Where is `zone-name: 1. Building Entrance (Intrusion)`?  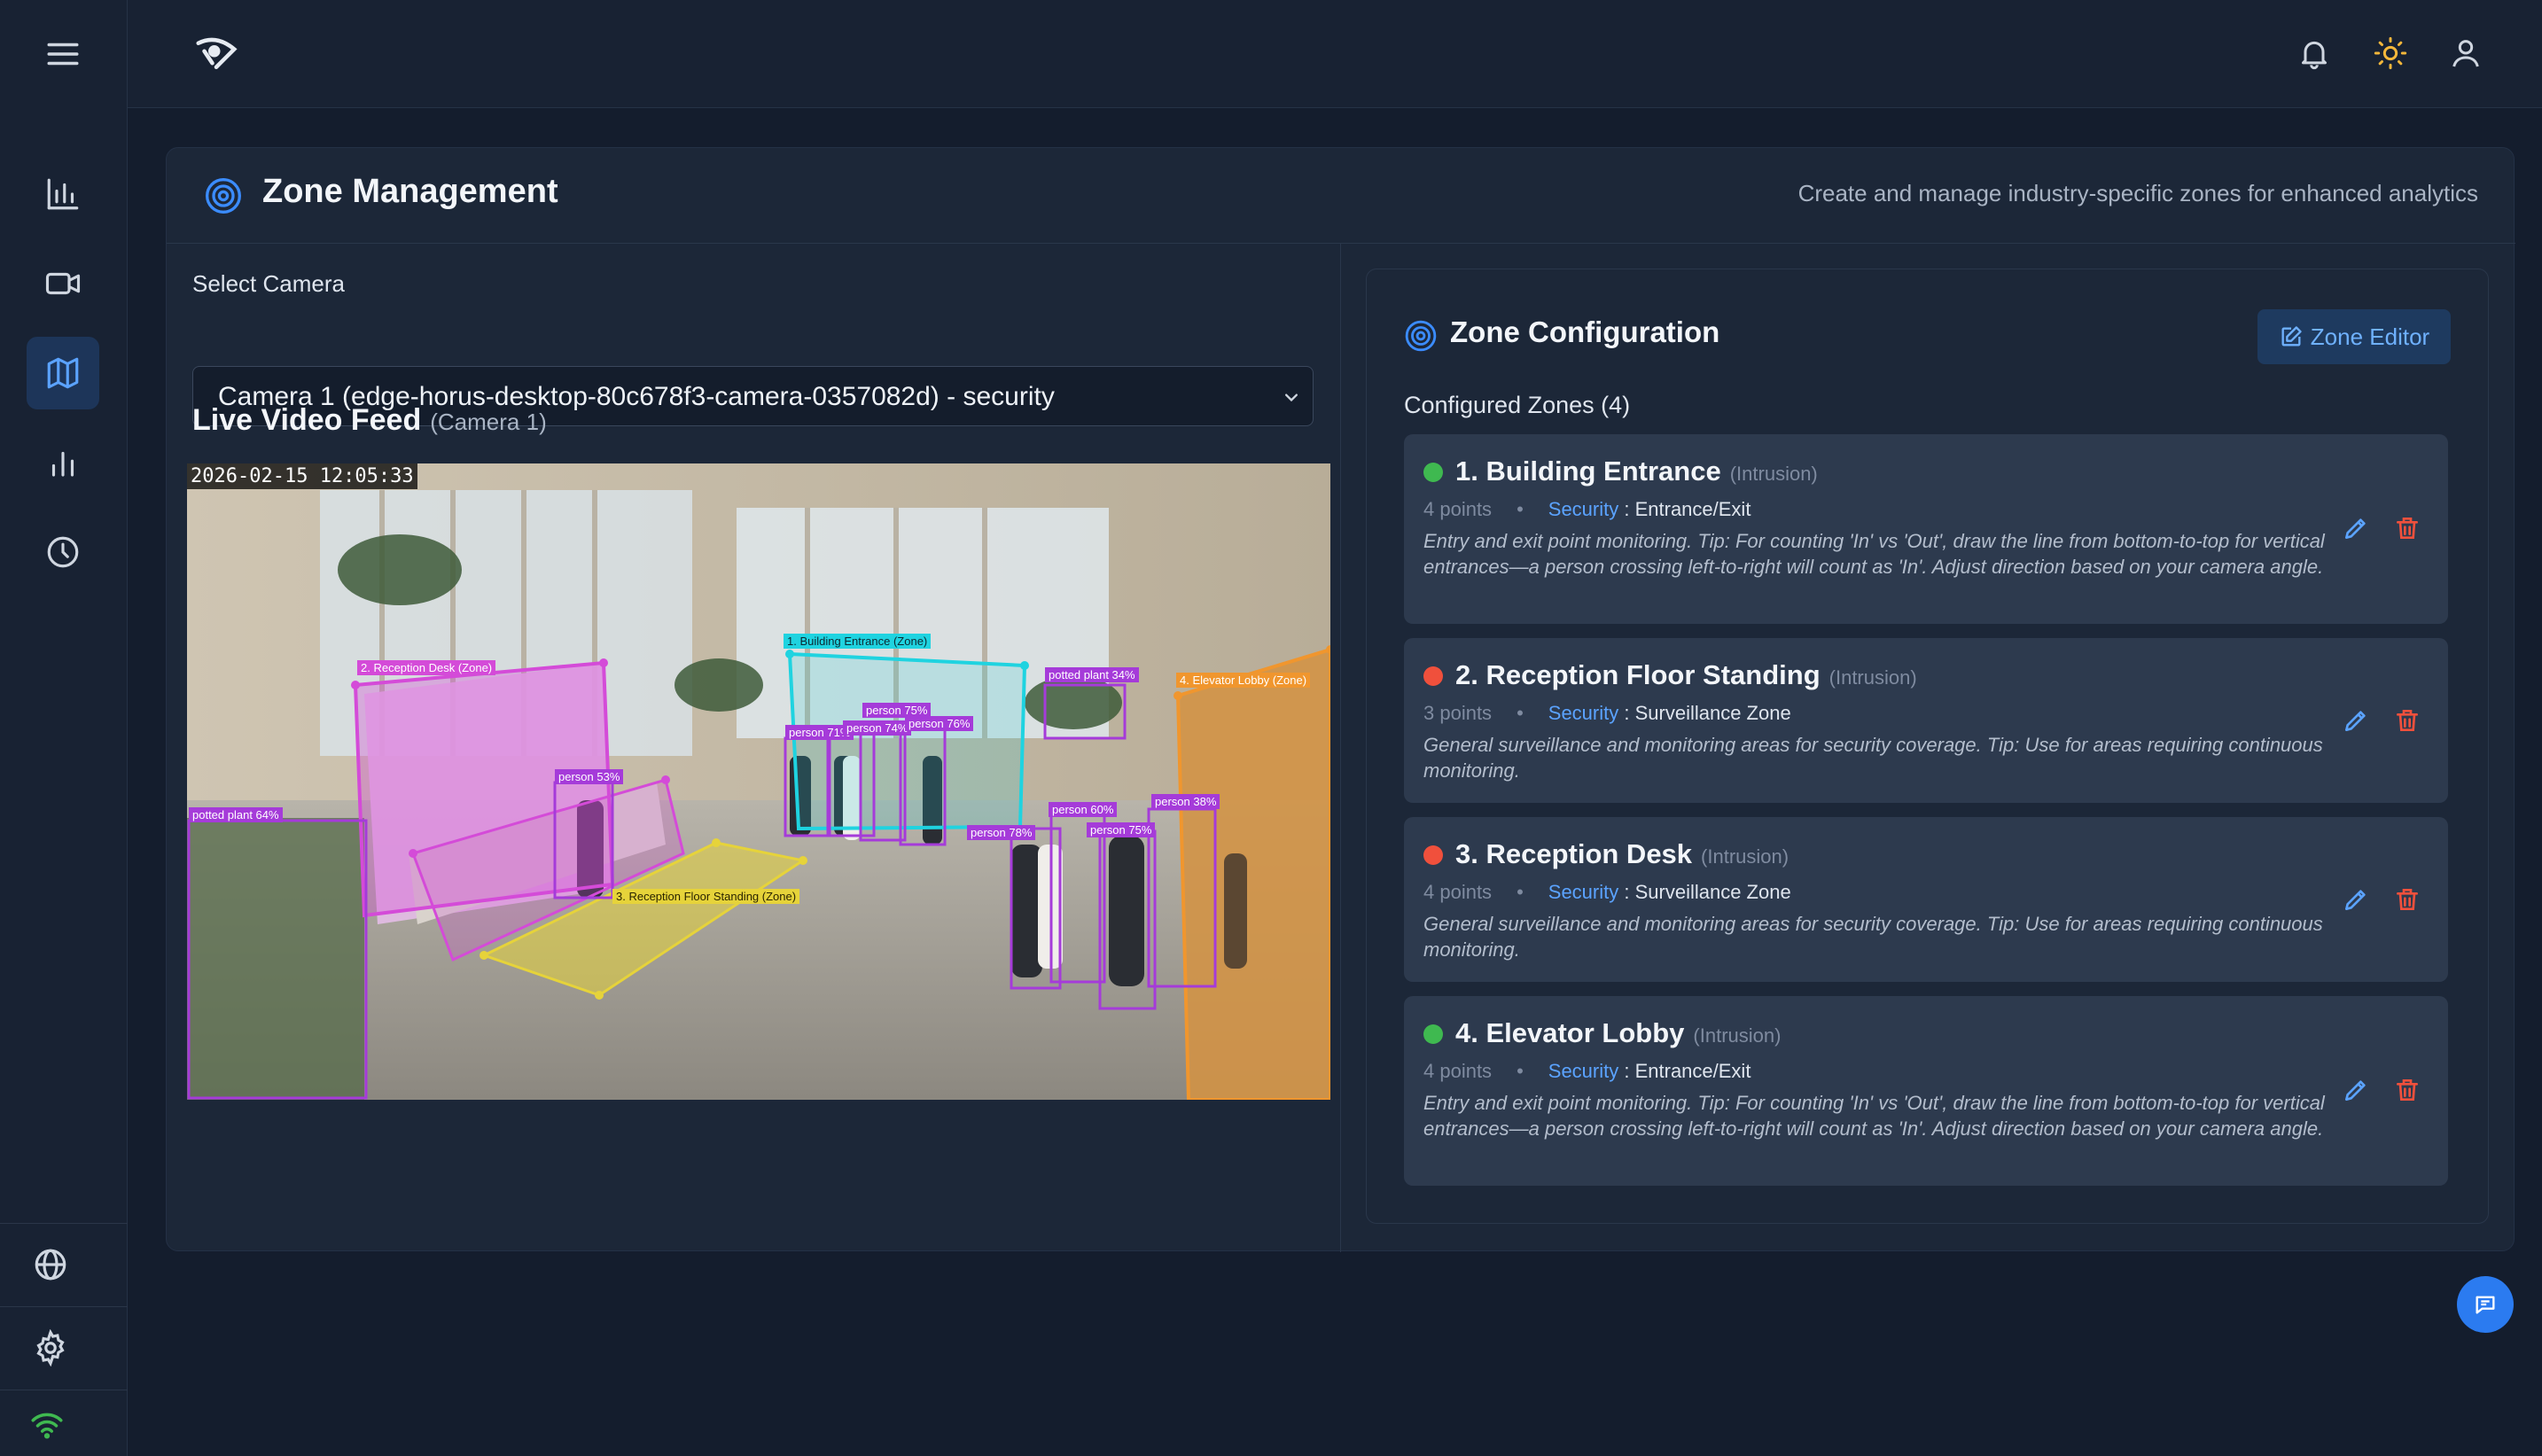 zone-name: 1. Building Entrance (Intrusion) is located at coordinates (1636, 471).